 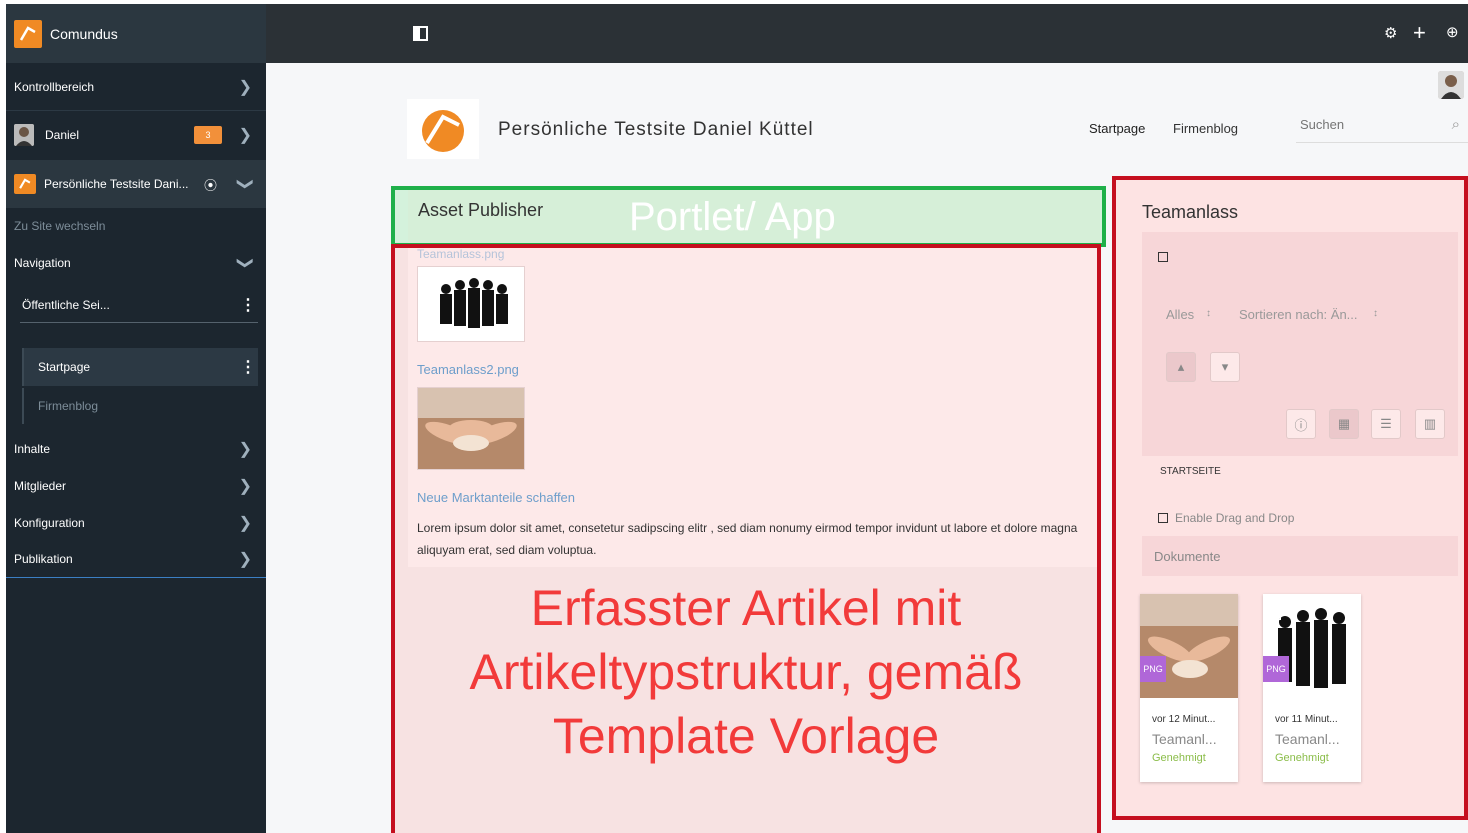 I want to click on site-logo, so click(x=443, y=129).